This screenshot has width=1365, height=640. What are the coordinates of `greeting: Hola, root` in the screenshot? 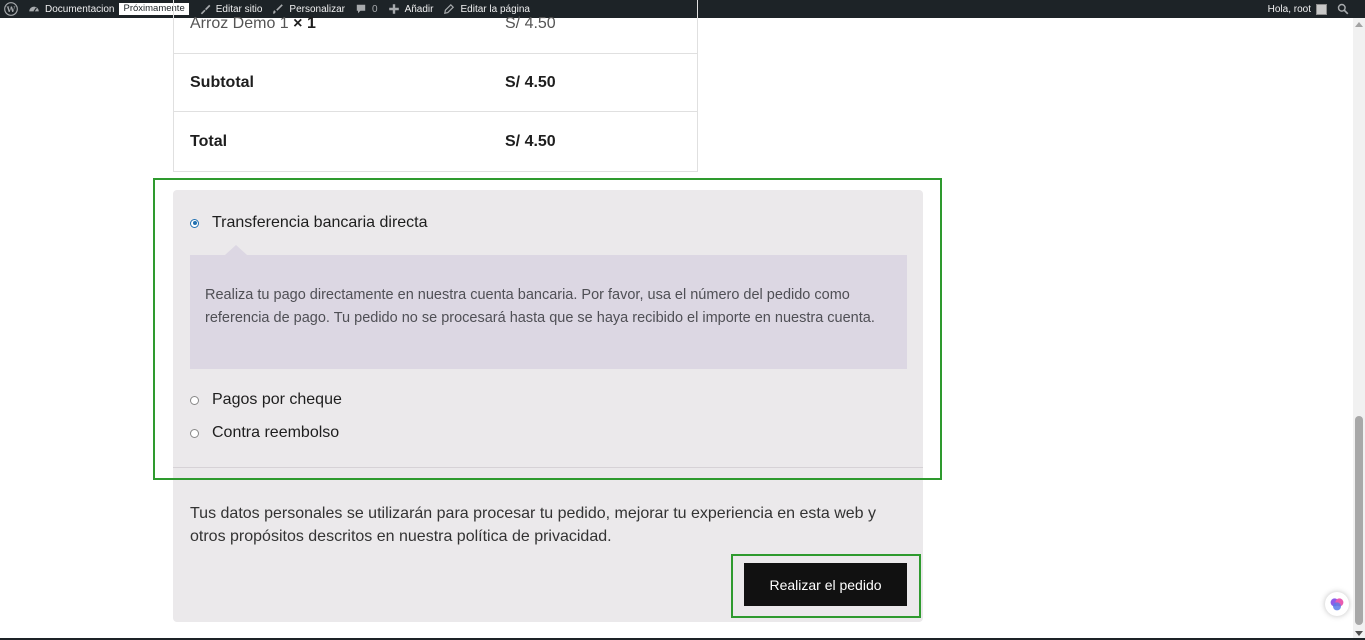 It's located at (1289, 9).